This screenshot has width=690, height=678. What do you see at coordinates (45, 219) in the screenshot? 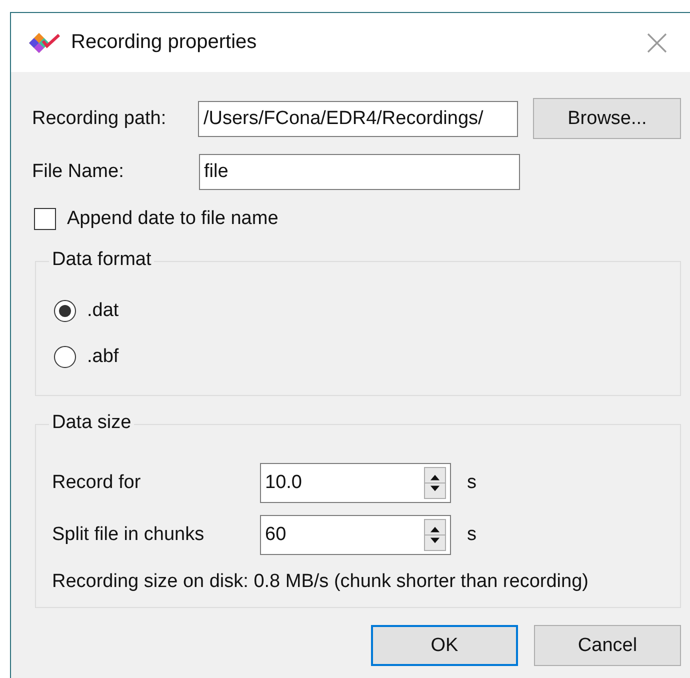
I see `checkbox` at bounding box center [45, 219].